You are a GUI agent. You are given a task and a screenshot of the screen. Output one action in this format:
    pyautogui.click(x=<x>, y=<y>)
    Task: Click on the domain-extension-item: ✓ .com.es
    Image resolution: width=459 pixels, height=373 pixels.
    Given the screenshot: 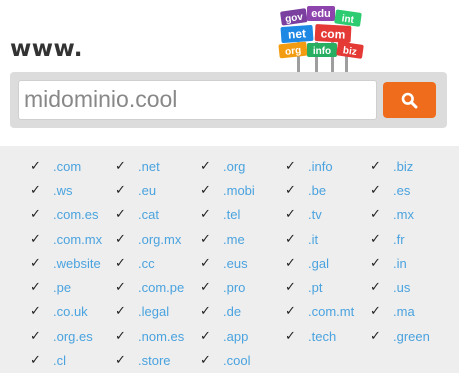 What is the action you would take?
    pyautogui.click(x=72, y=215)
    